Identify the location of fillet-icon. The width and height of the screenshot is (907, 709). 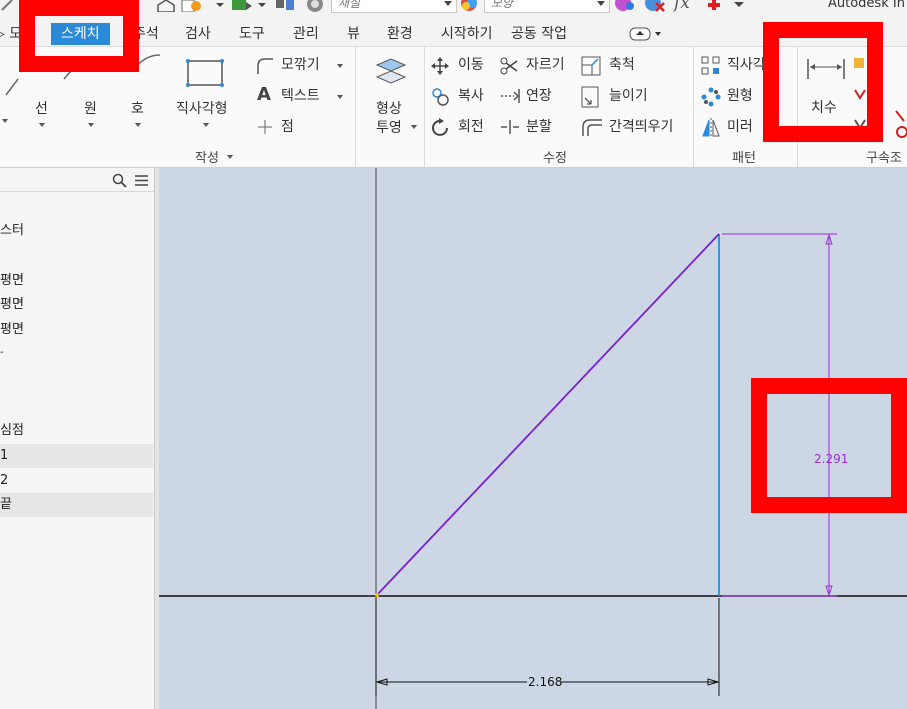
(265, 66).